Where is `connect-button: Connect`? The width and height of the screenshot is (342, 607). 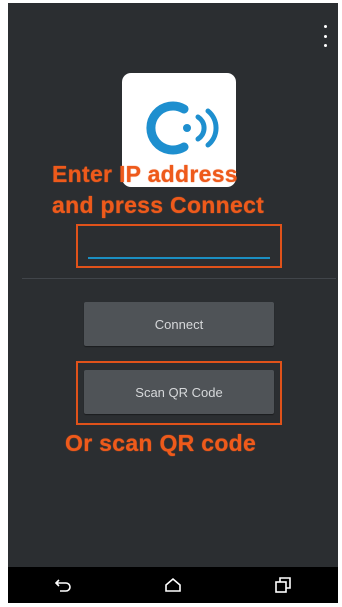
connect-button: Connect is located at coordinates (179, 324).